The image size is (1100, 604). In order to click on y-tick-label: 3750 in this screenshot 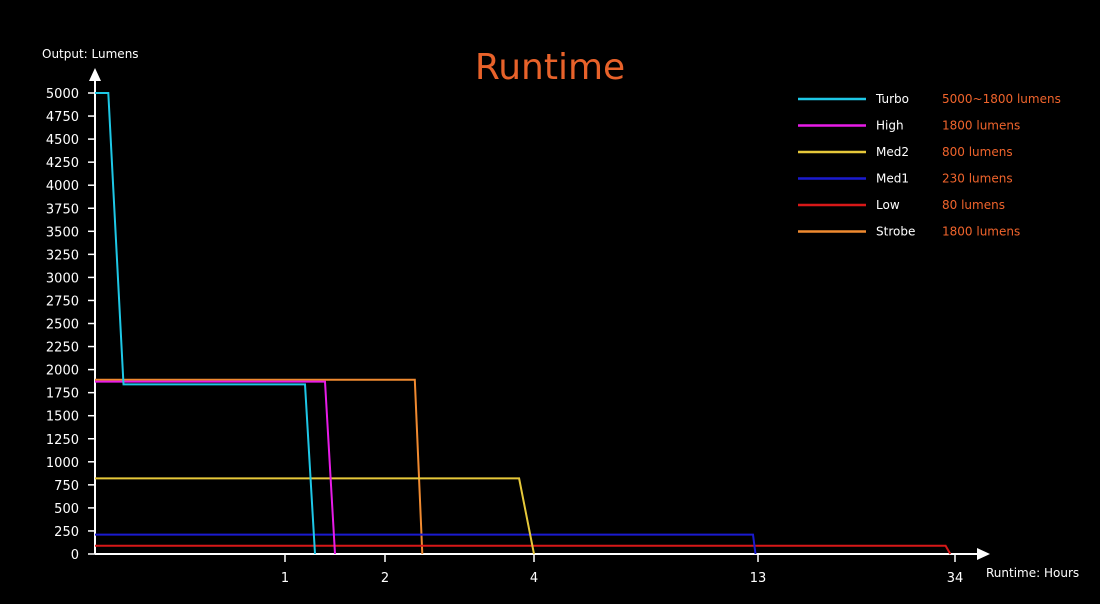, I will do `click(62, 209)`.